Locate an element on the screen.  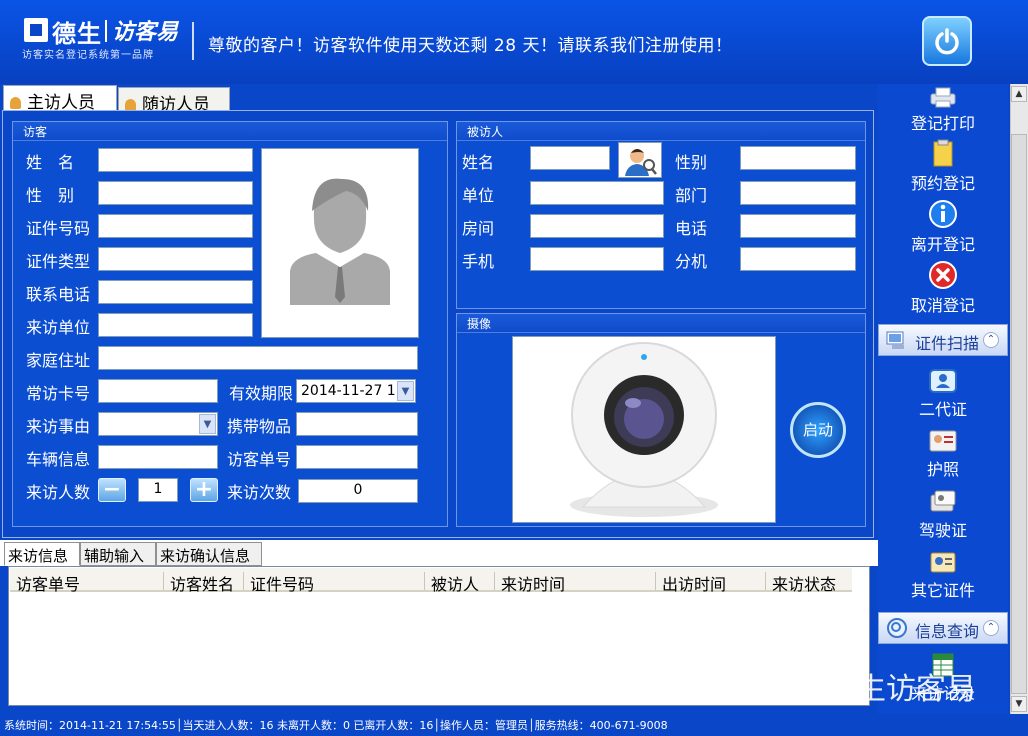
label-id-number: 证件号码 is located at coordinates (58, 228).